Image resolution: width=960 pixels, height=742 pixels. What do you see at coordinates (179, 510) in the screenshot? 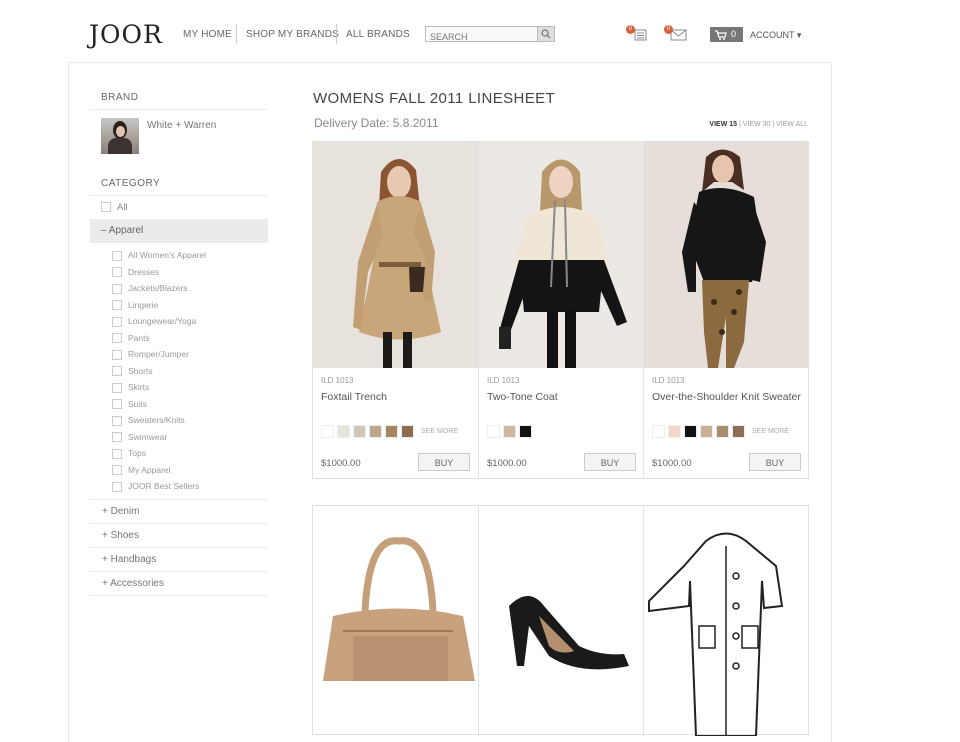
I see `collapsed-category-item: + Denim` at bounding box center [179, 510].